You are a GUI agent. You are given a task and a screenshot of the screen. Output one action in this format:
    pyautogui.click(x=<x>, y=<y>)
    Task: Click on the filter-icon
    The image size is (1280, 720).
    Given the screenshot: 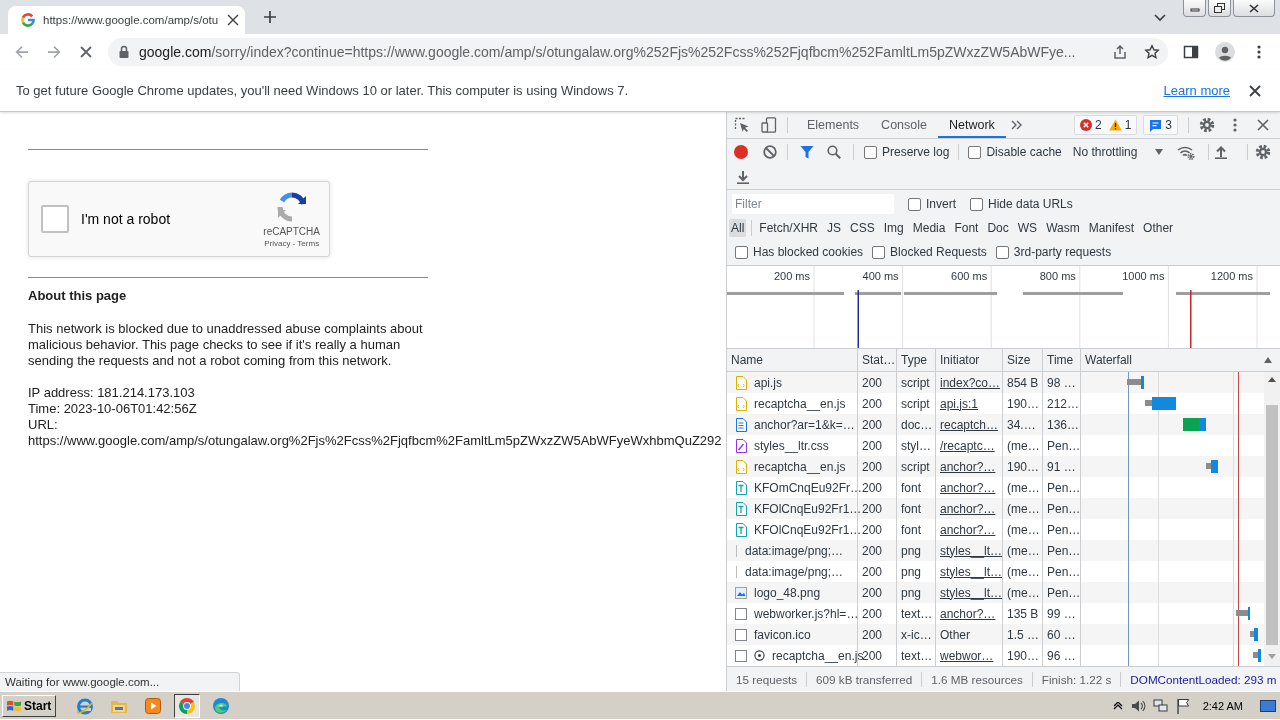 What is the action you would take?
    pyautogui.click(x=807, y=152)
    